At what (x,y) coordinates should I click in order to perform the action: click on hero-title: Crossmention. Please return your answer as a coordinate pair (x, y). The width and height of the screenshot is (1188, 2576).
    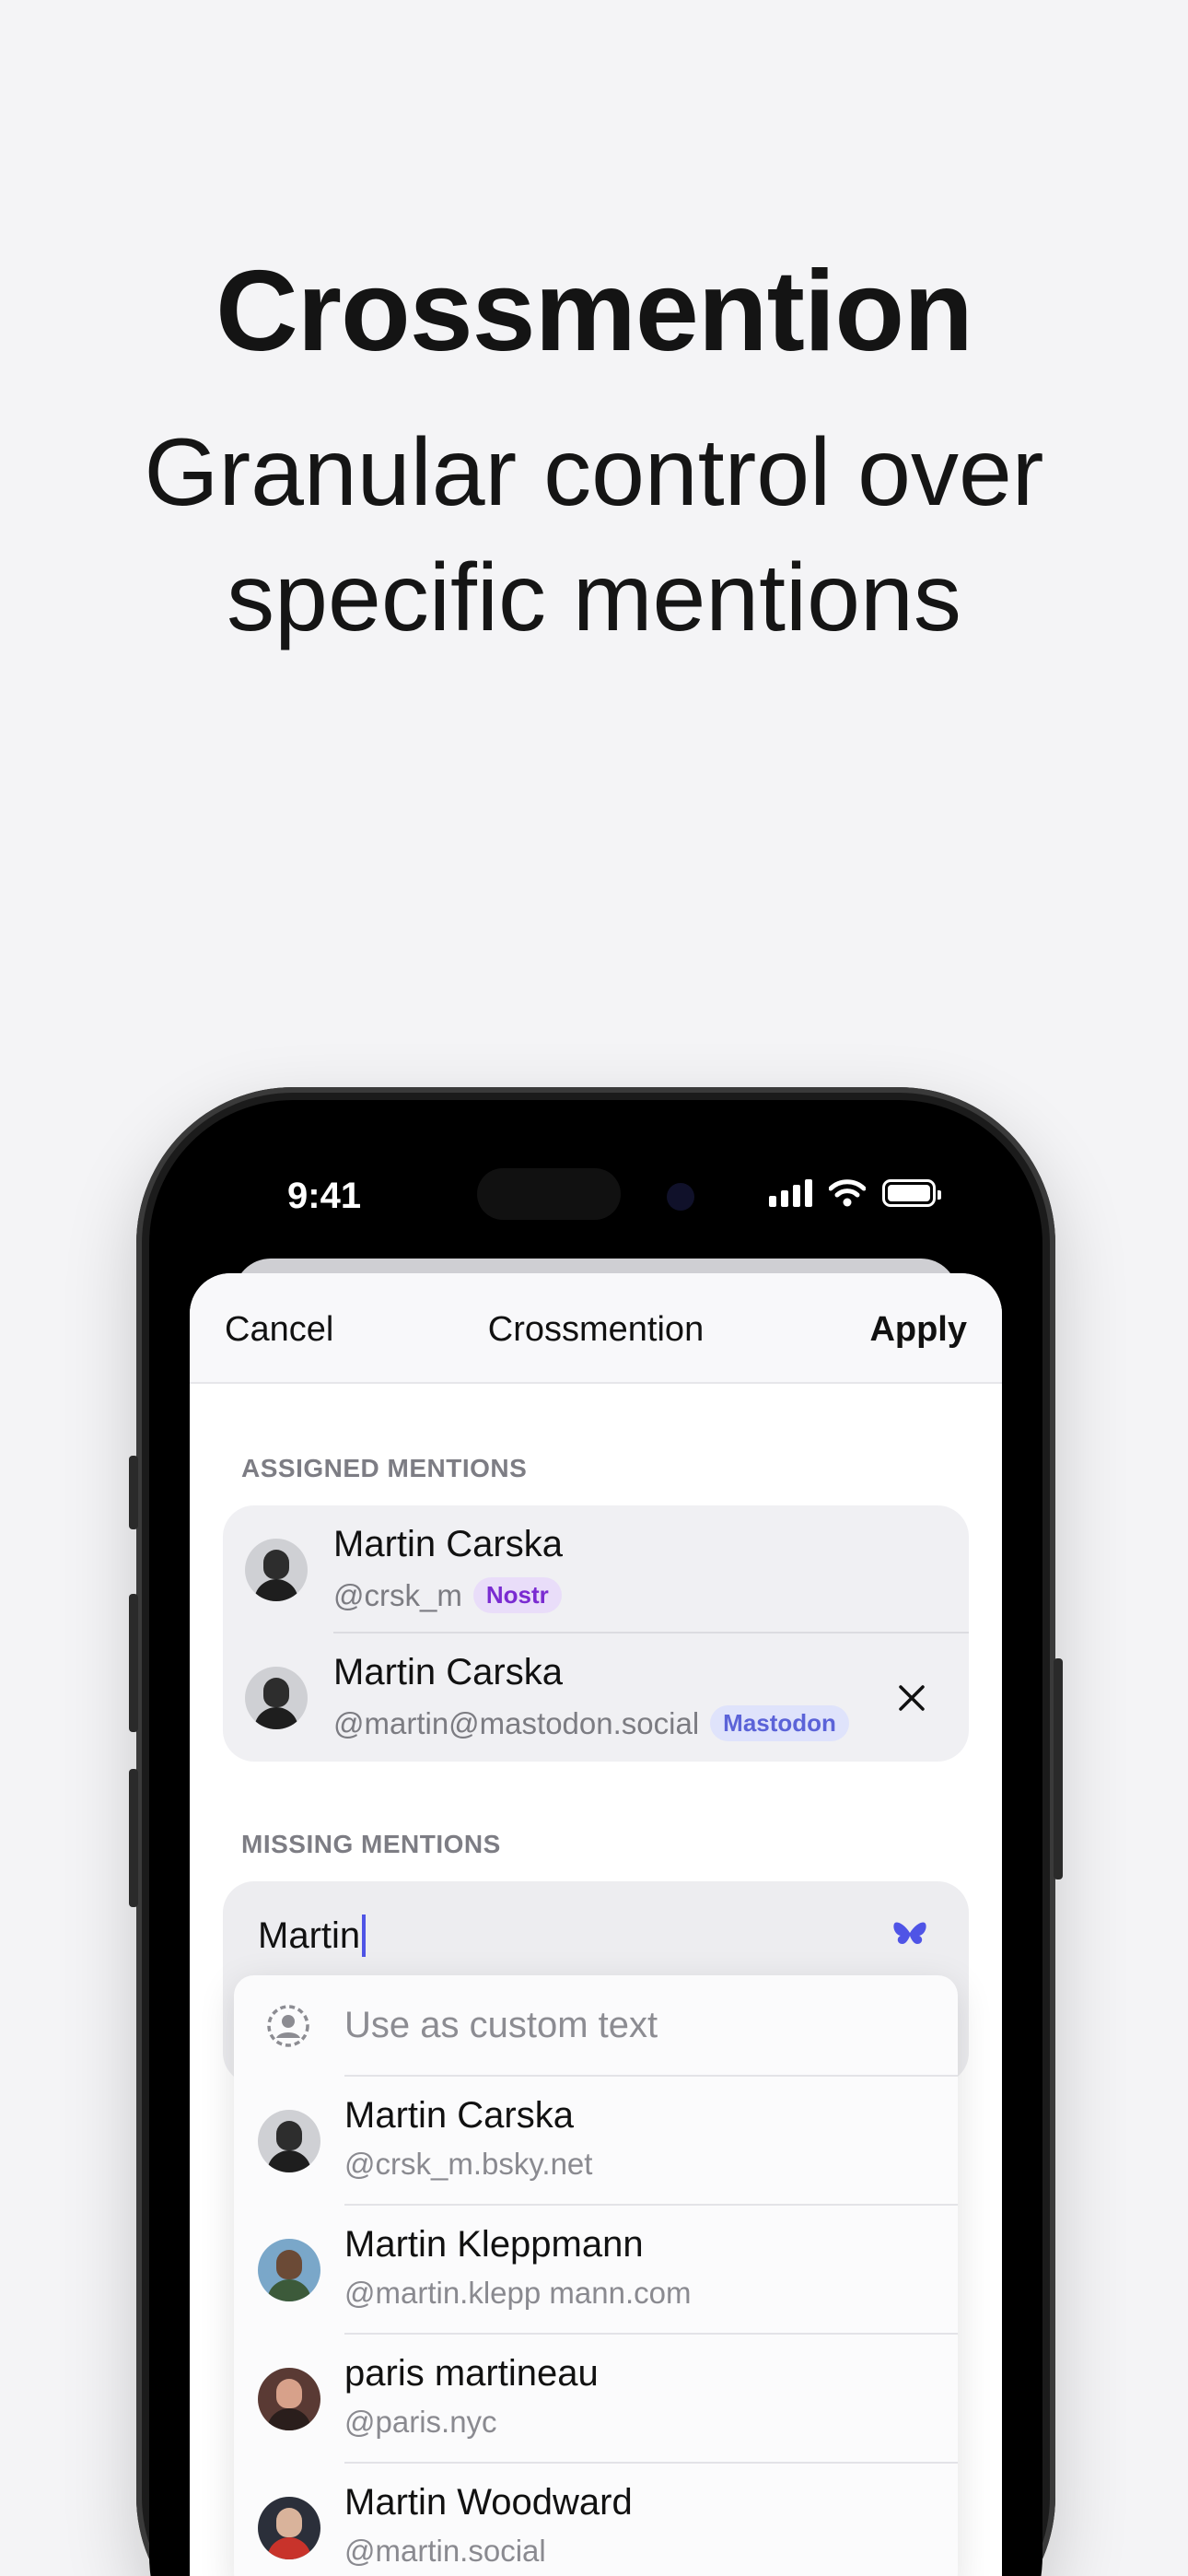
    Looking at the image, I should click on (594, 311).